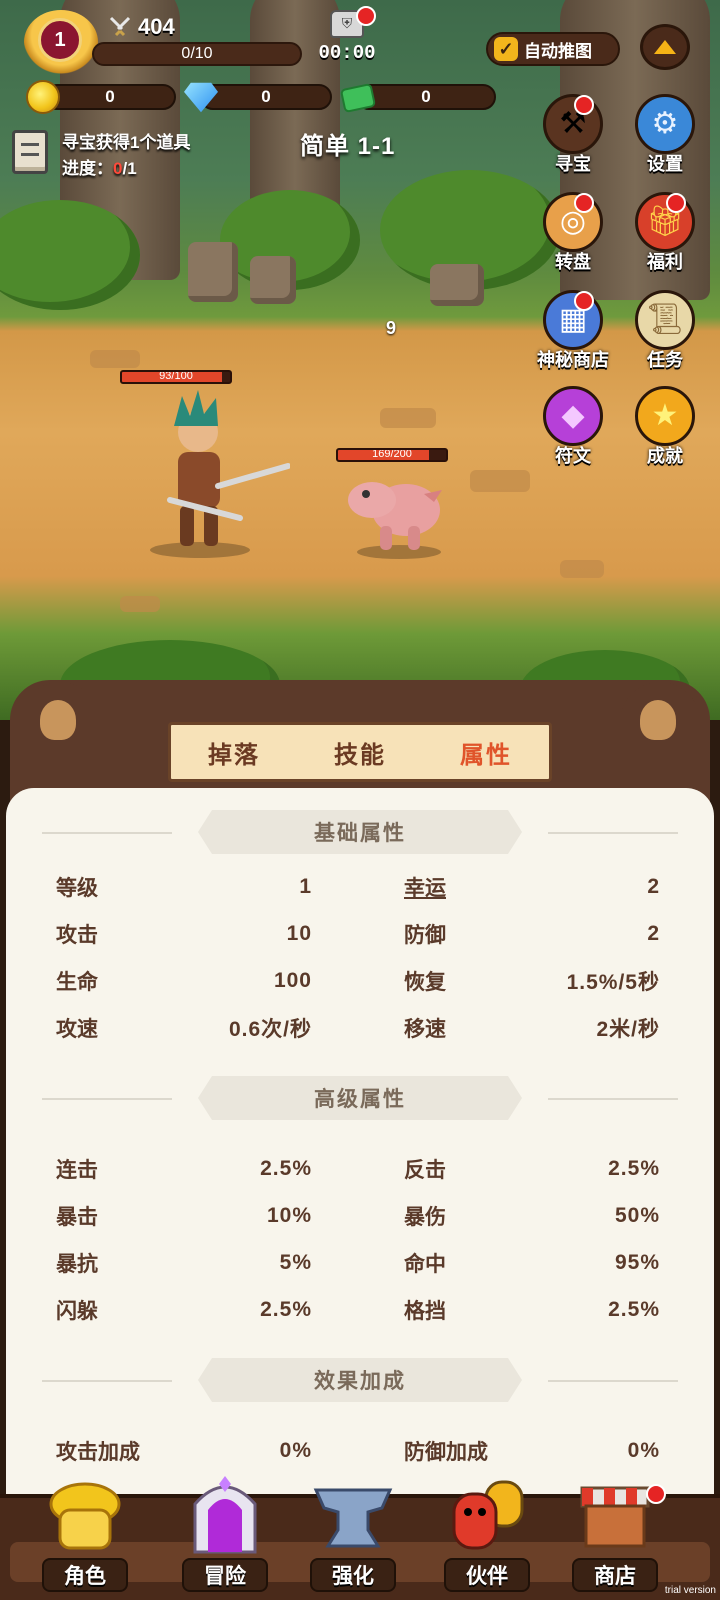  I want to click on quest-progress: 进度：0/1, so click(99, 168).